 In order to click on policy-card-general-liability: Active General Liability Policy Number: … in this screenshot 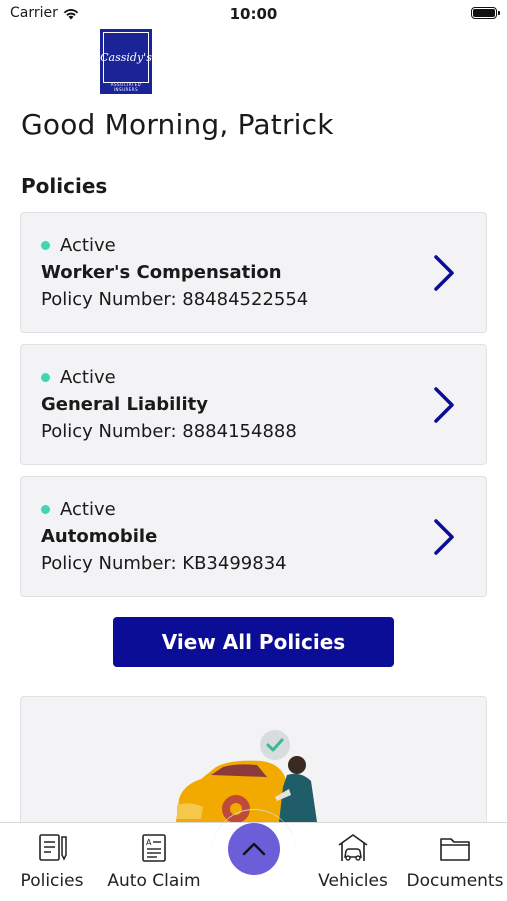, I will do `click(253, 404)`.